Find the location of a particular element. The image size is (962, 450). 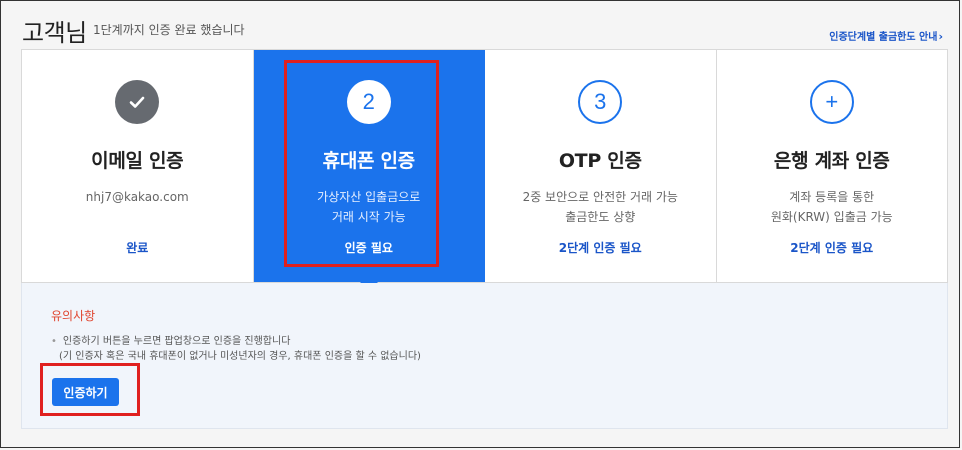

step-desc-line: 거래 시작 가능 is located at coordinates (368, 217).